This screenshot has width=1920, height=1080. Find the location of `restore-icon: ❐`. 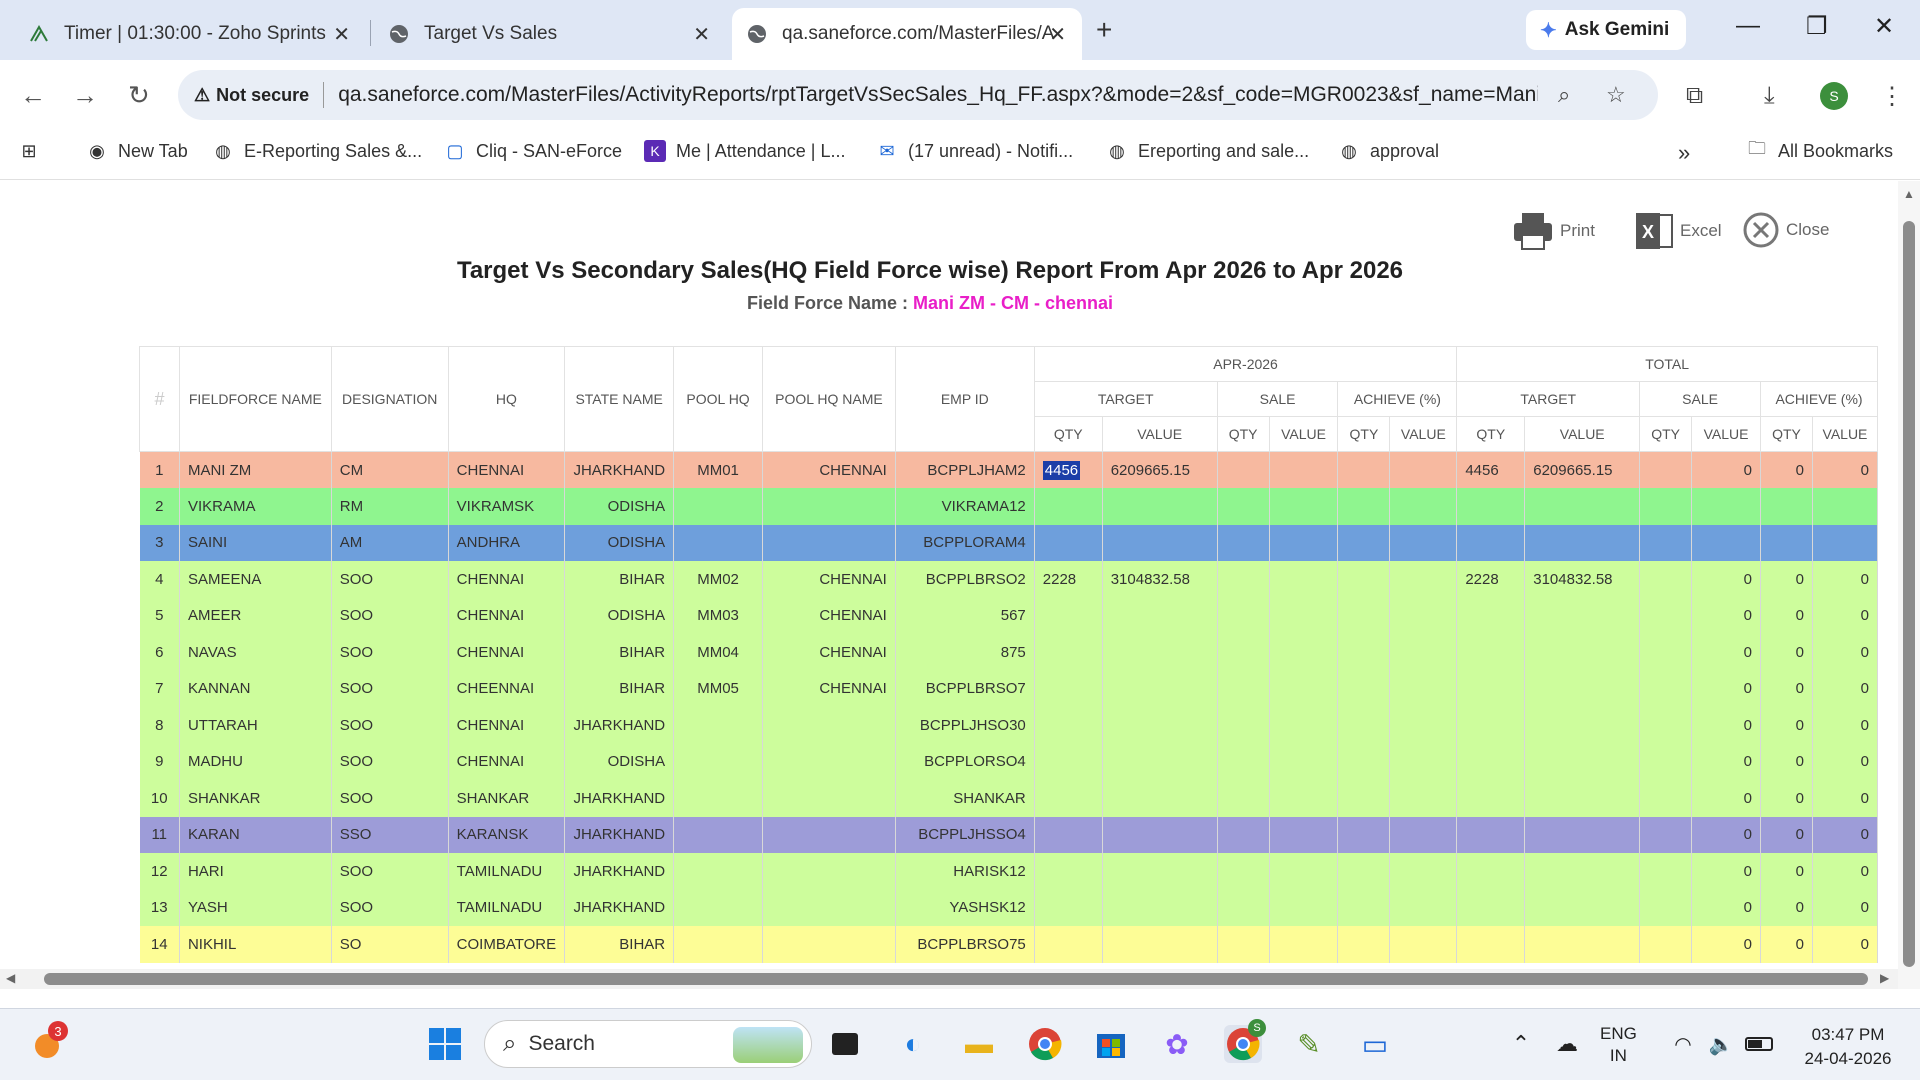

restore-icon: ❐ is located at coordinates (1817, 26).